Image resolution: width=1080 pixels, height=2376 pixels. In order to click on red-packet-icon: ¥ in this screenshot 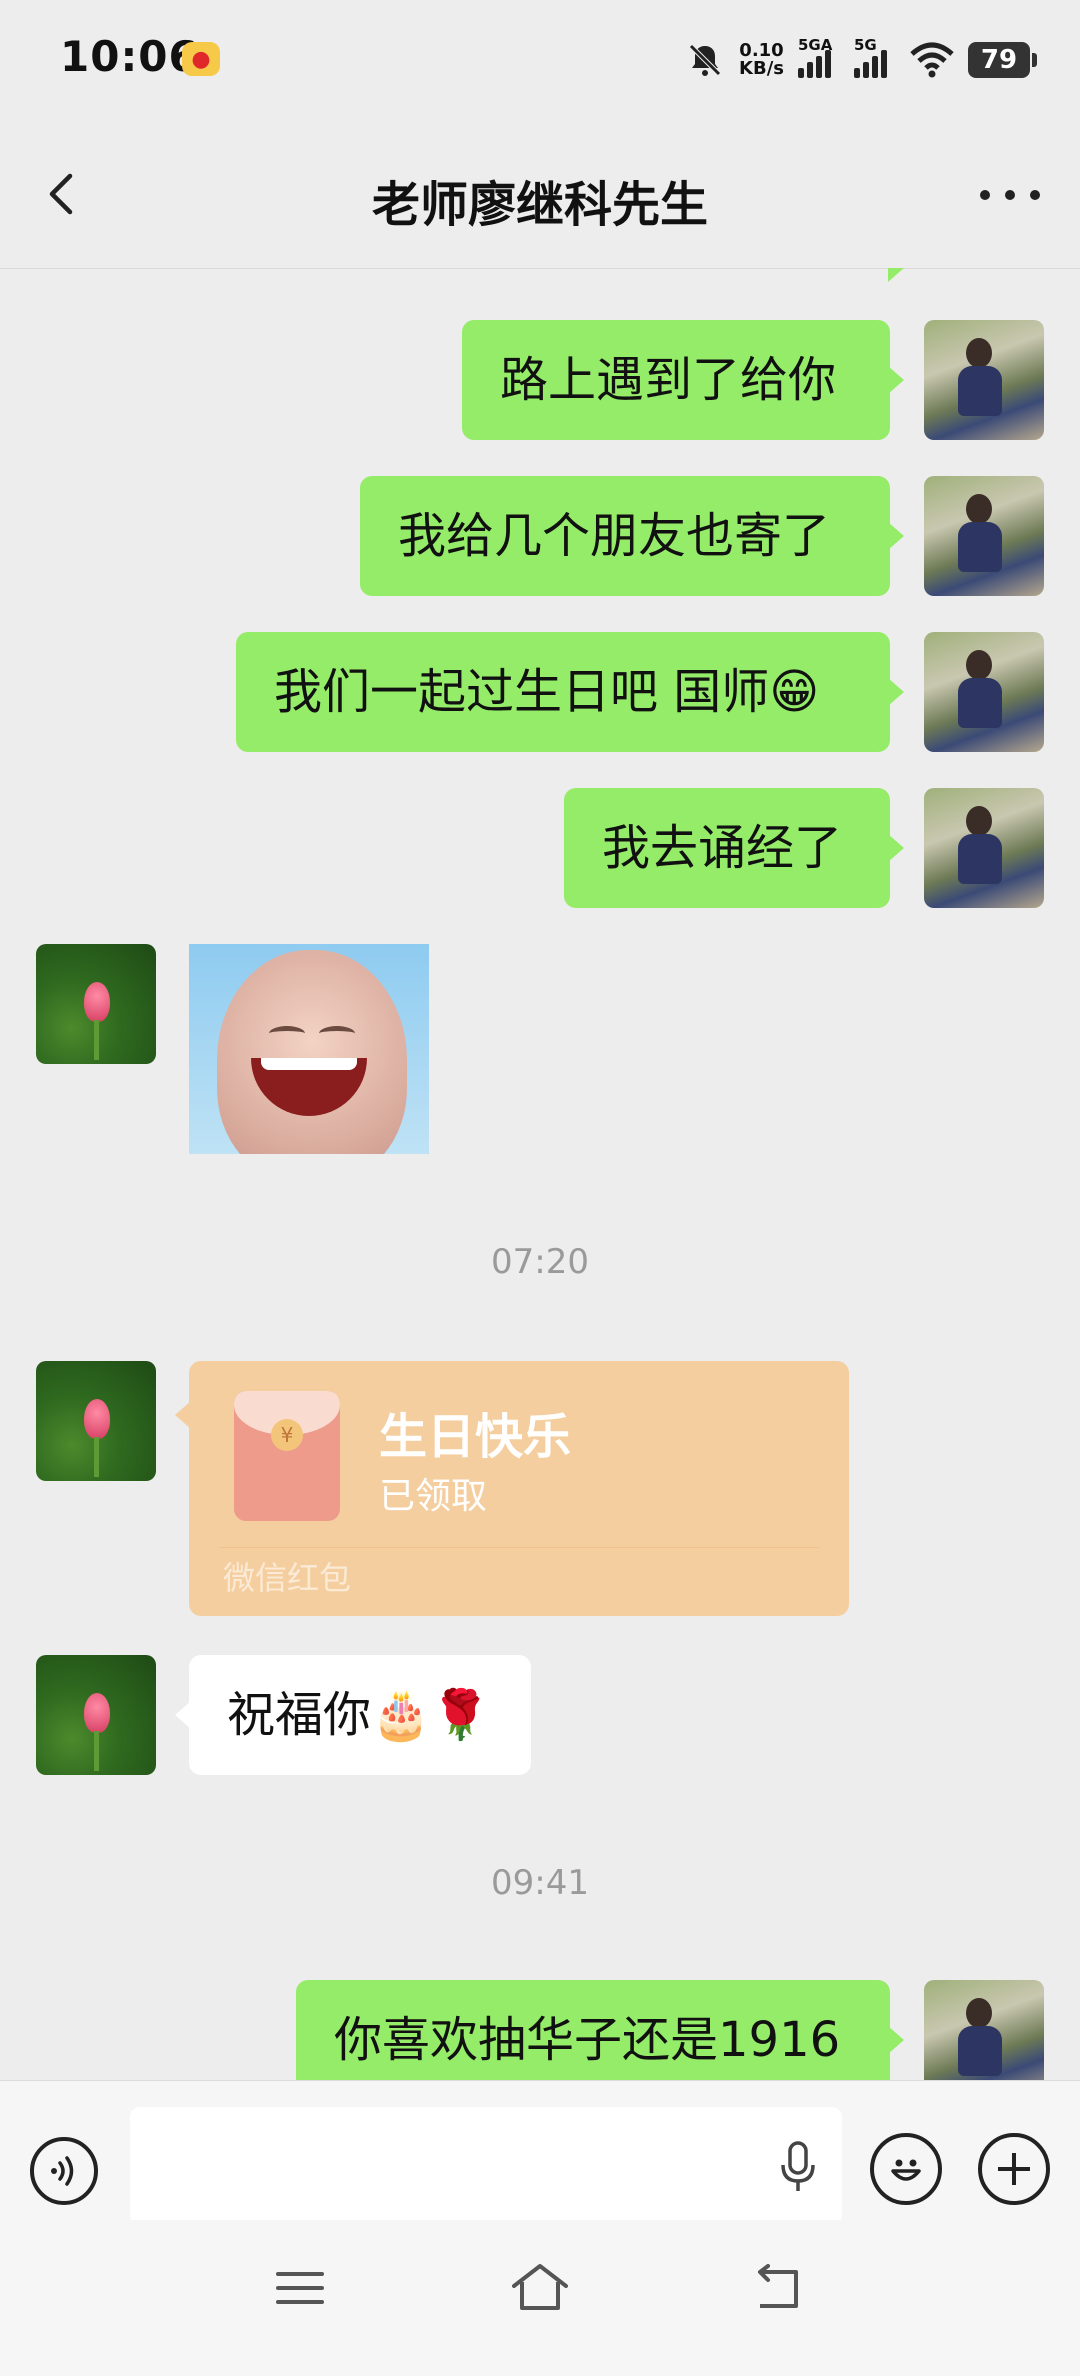, I will do `click(287, 1456)`.